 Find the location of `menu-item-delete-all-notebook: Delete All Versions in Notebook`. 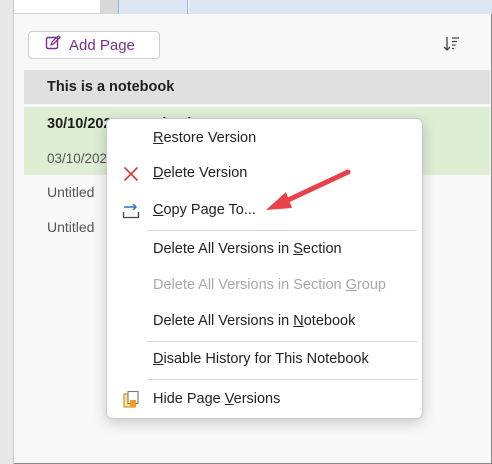

menu-item-delete-all-notebook: Delete All Versions in Notebook is located at coordinates (264, 321).